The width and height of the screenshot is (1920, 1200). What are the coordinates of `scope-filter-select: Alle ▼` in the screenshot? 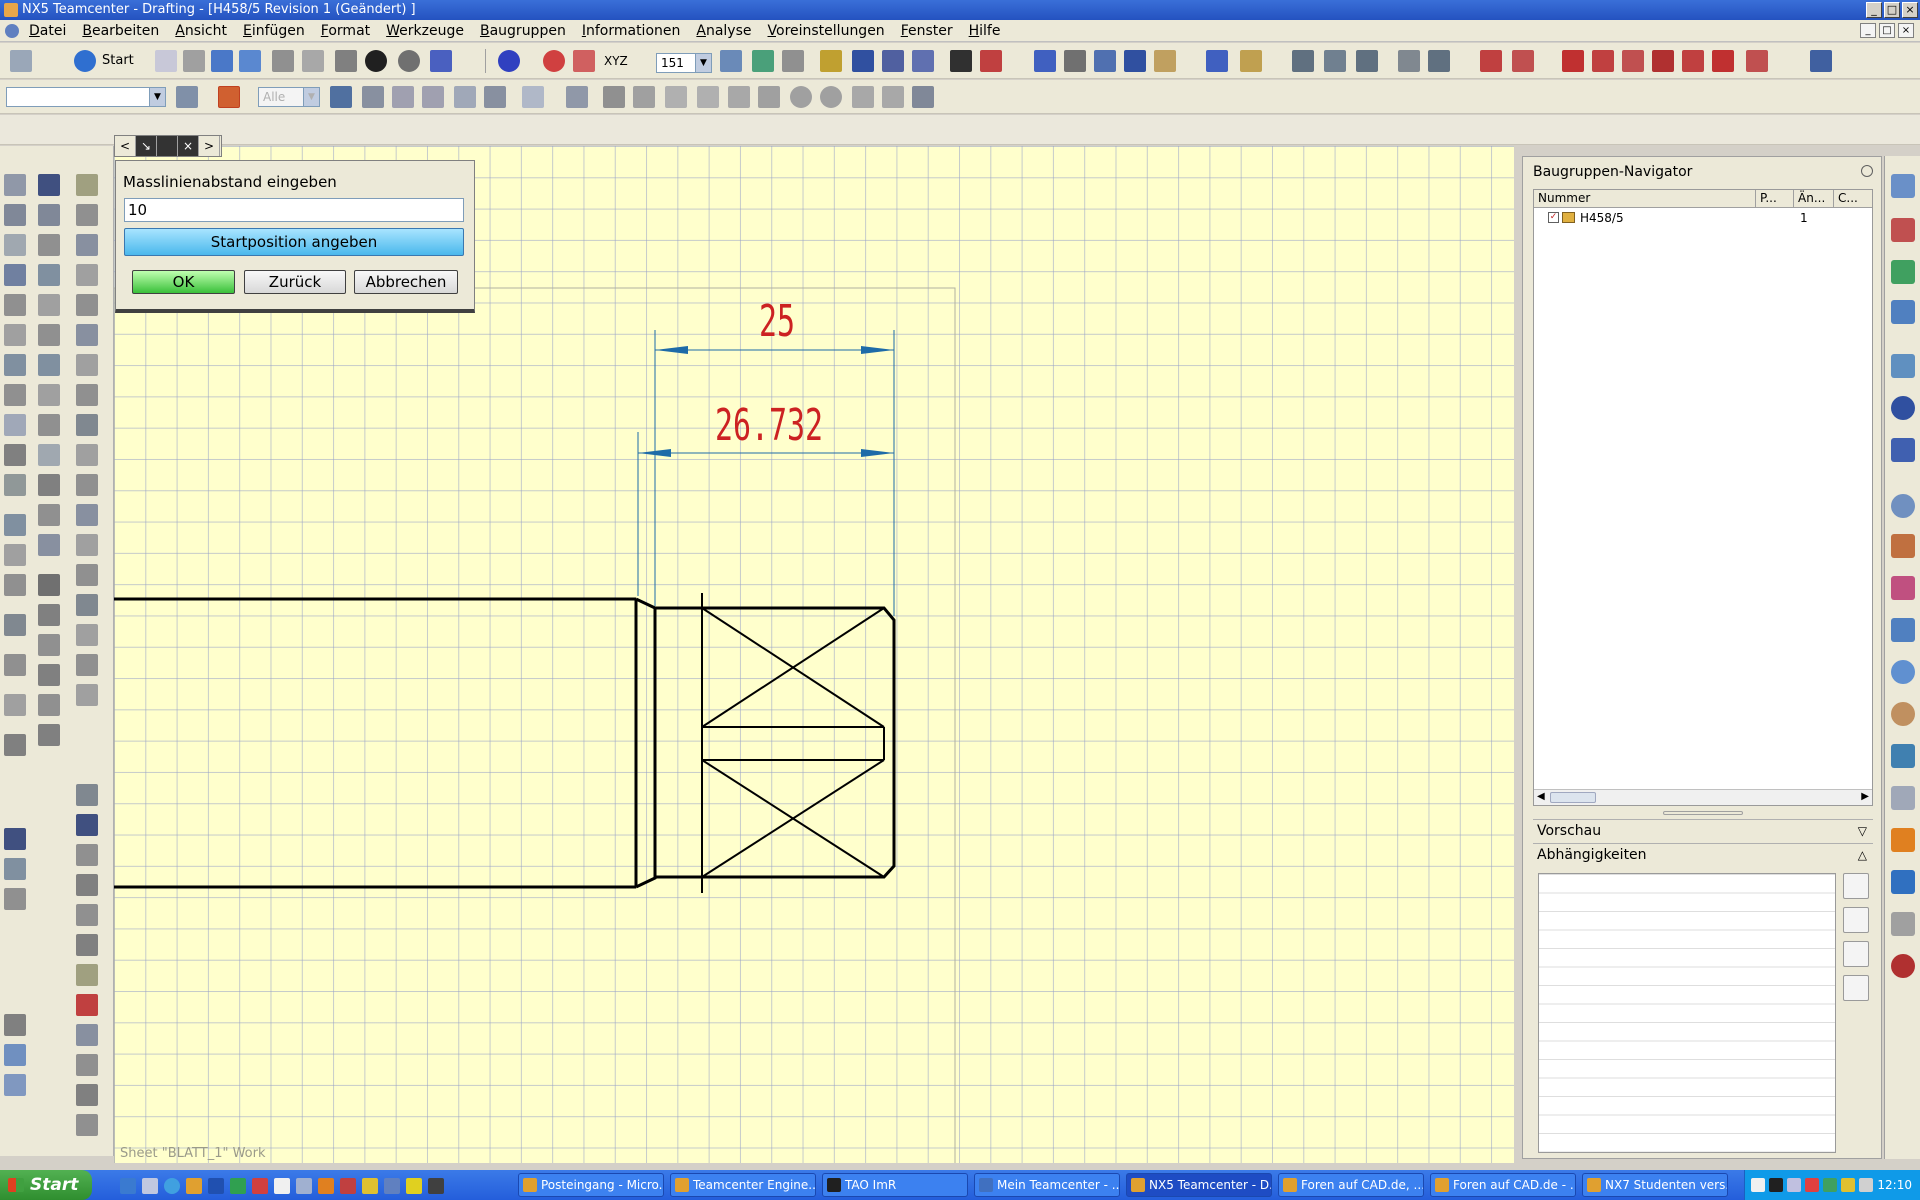 It's located at (289, 97).